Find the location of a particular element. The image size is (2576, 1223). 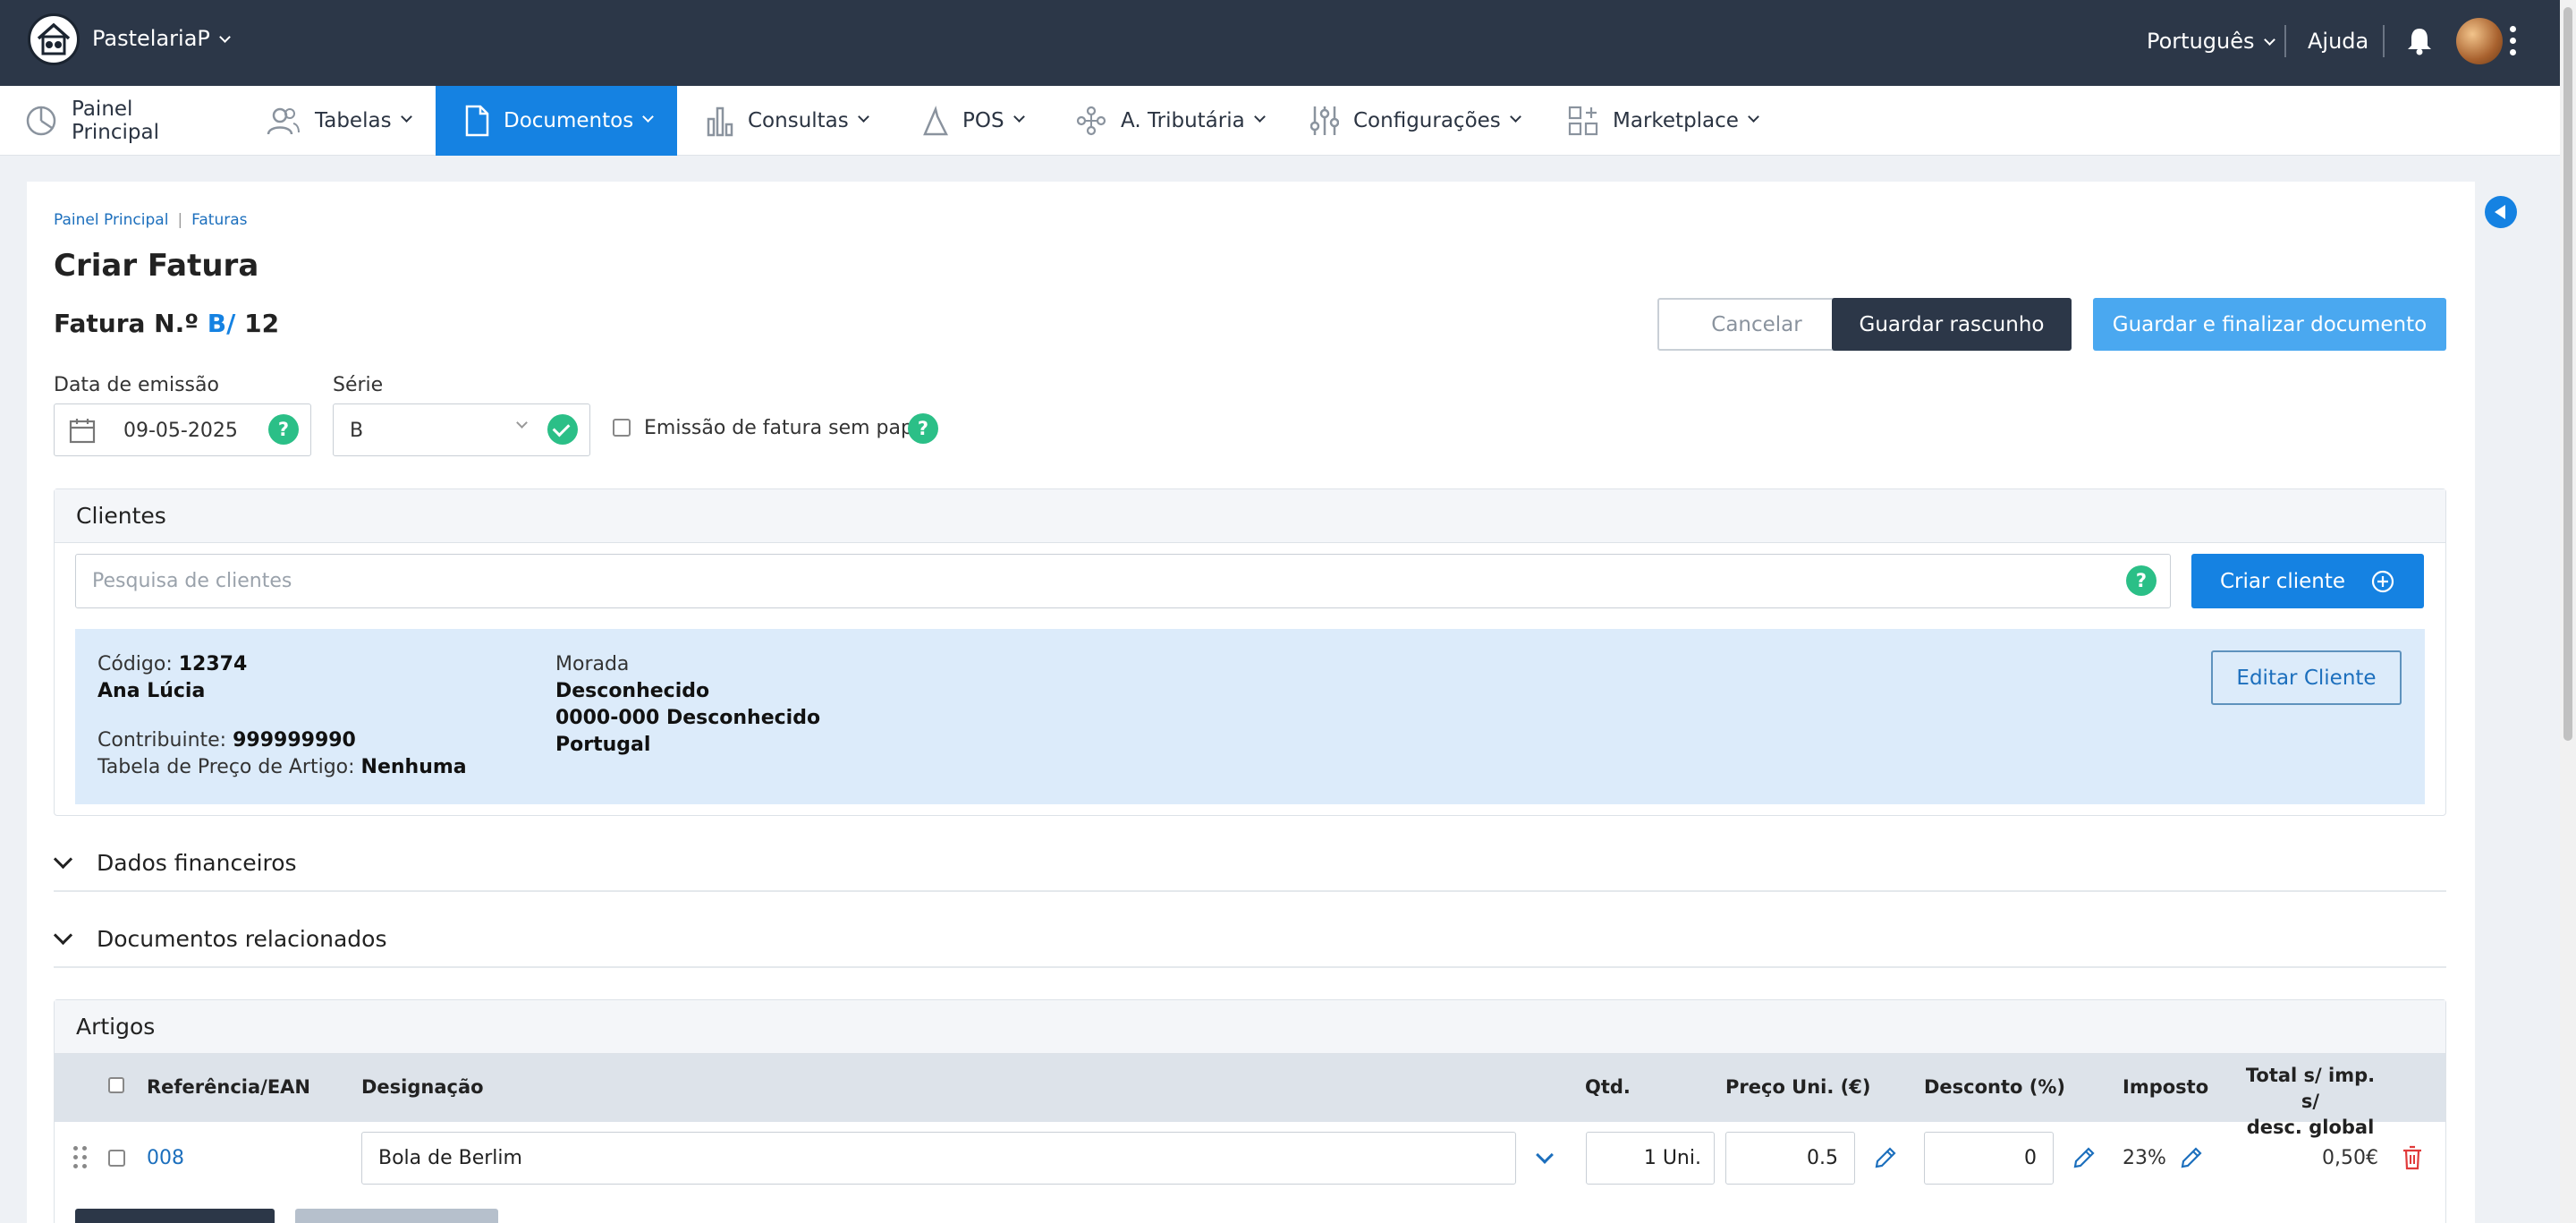

row-tax-value: 23% is located at coordinates (2144, 1158).